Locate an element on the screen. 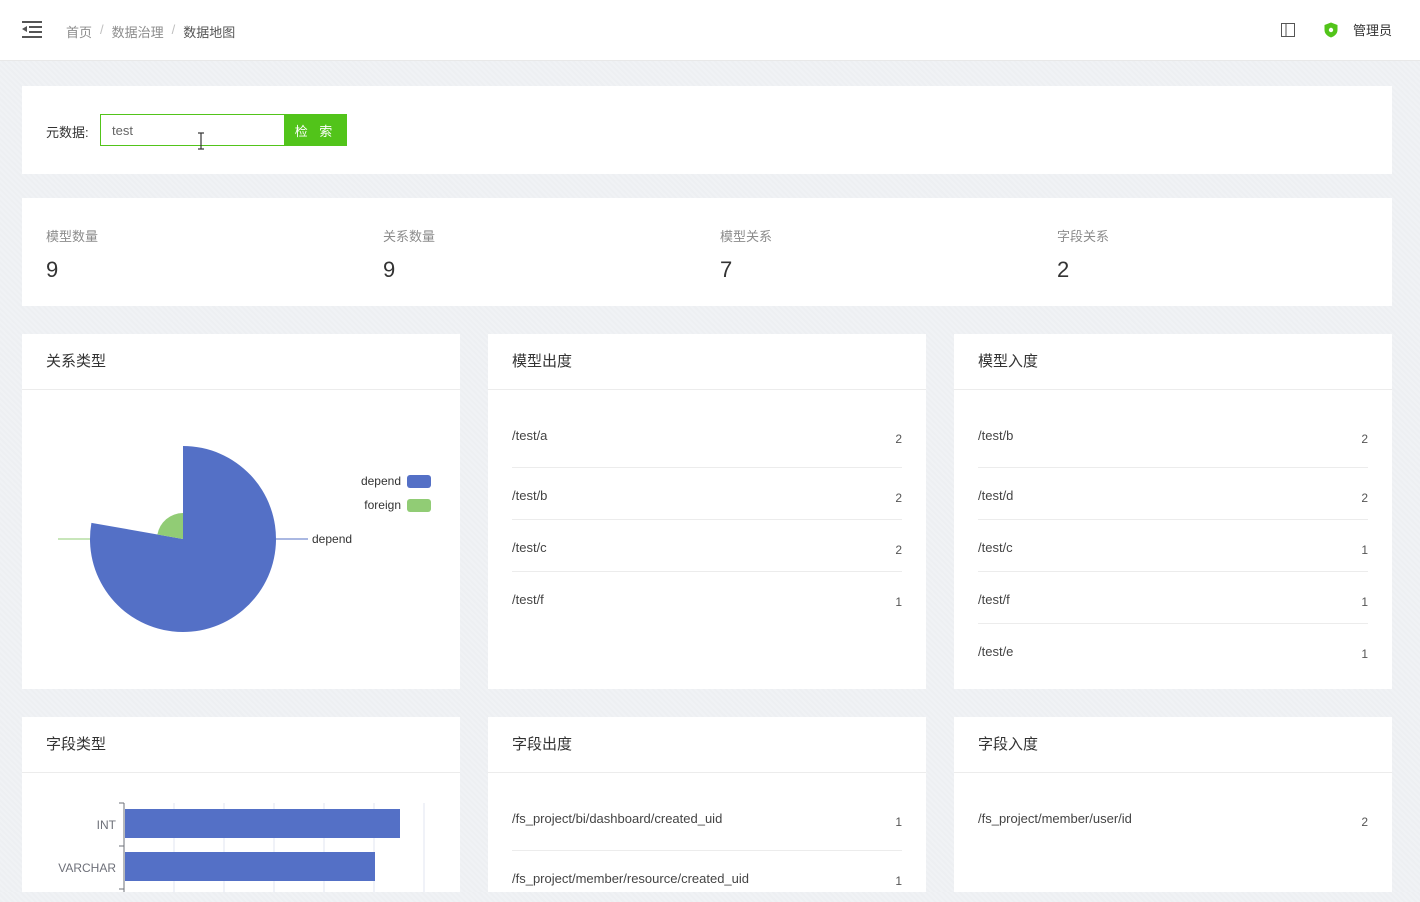  item-name: /test/a is located at coordinates (530, 435).